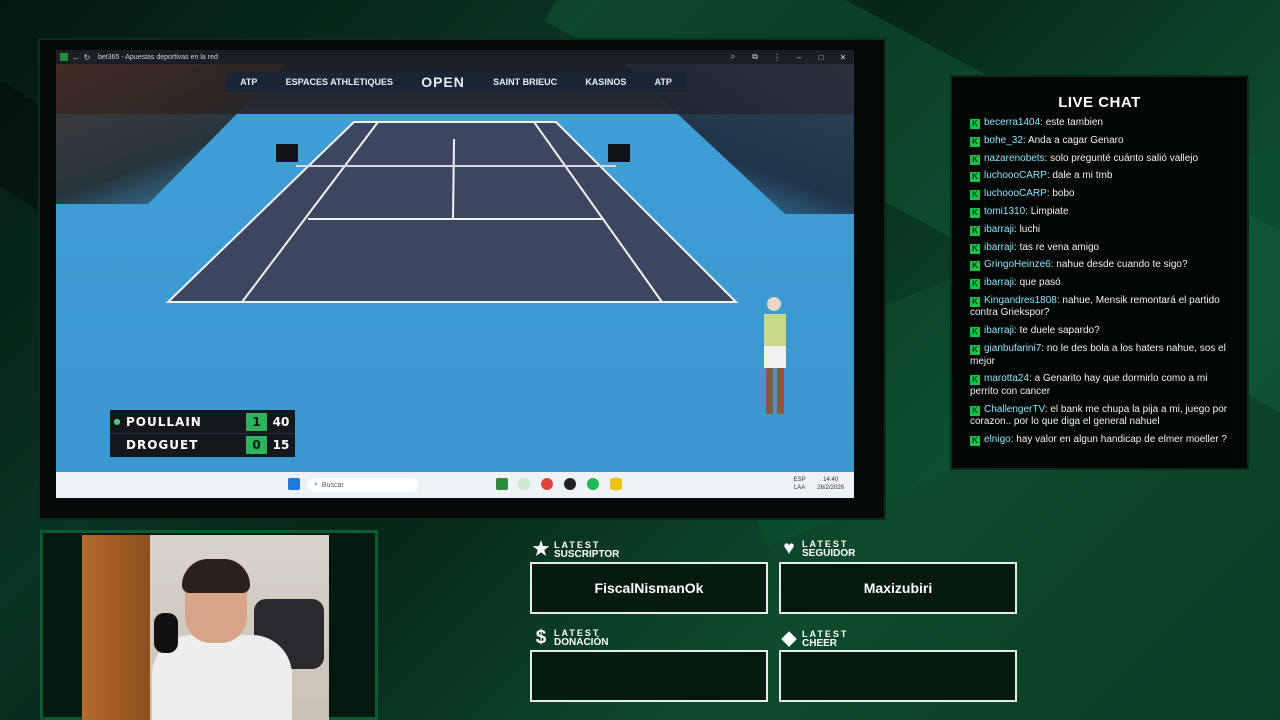 The height and width of the screenshot is (720, 1280). I want to click on streamer-hair, so click(216, 576).